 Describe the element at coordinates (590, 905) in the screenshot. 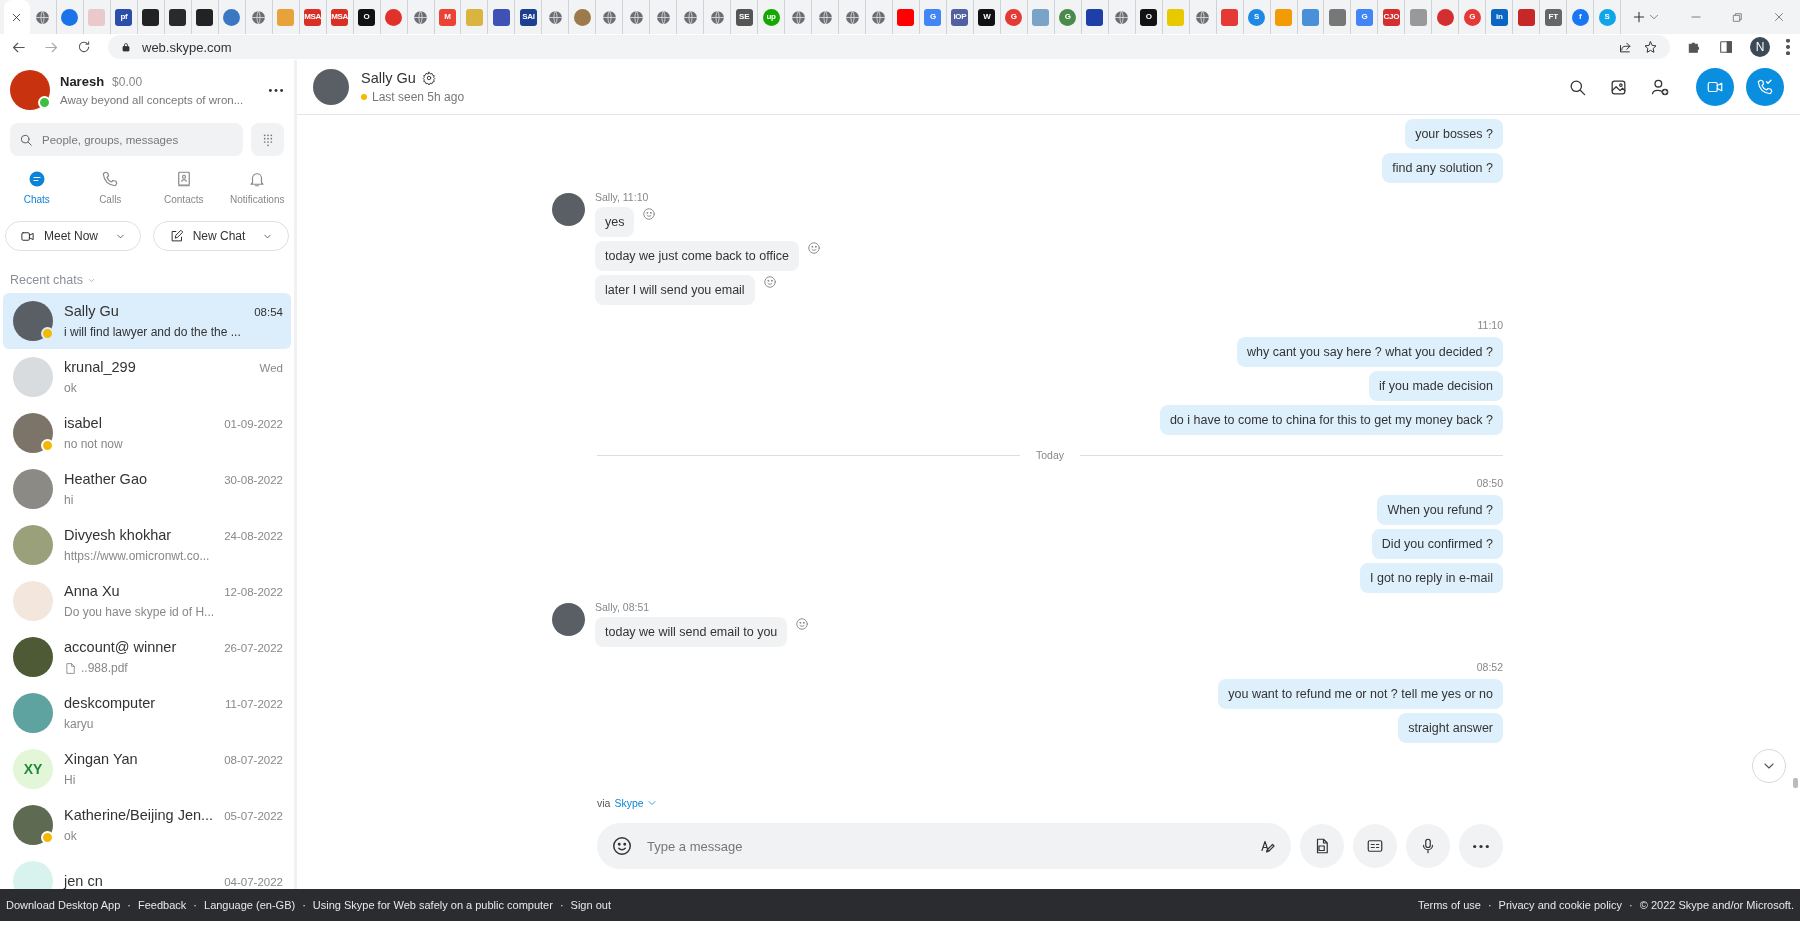

I see `footer-link: Sign out` at that location.